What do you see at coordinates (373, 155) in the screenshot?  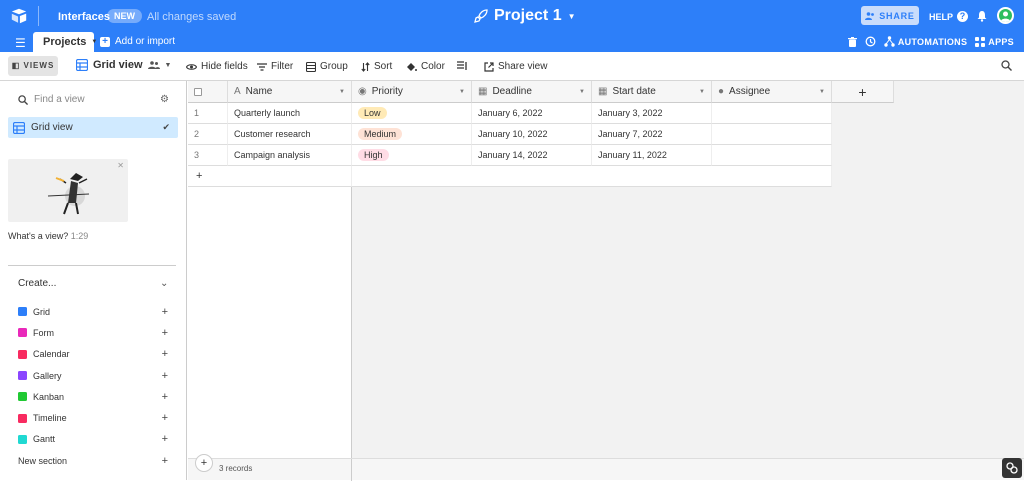 I see `priority-tag: High` at bounding box center [373, 155].